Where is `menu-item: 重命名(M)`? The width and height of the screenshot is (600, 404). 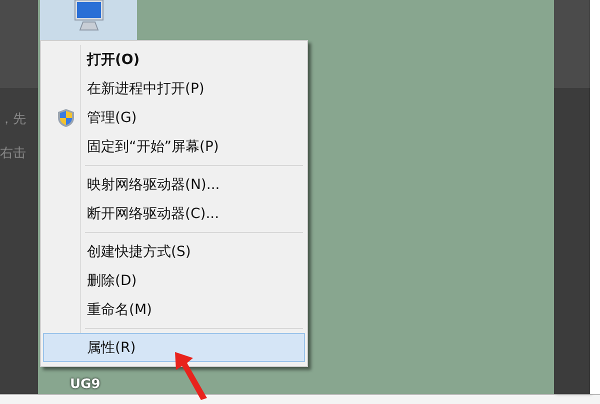 menu-item: 重命名(M) is located at coordinates (174, 309).